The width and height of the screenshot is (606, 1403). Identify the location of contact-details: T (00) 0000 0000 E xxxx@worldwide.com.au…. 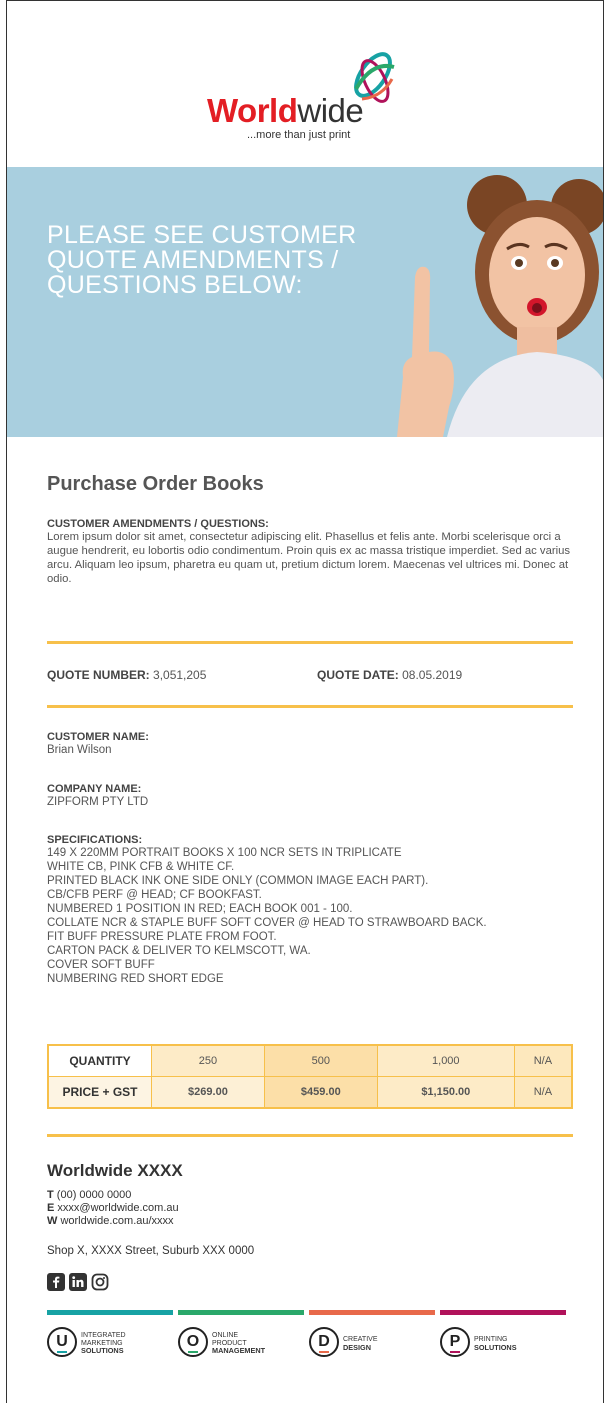
(113, 1208).